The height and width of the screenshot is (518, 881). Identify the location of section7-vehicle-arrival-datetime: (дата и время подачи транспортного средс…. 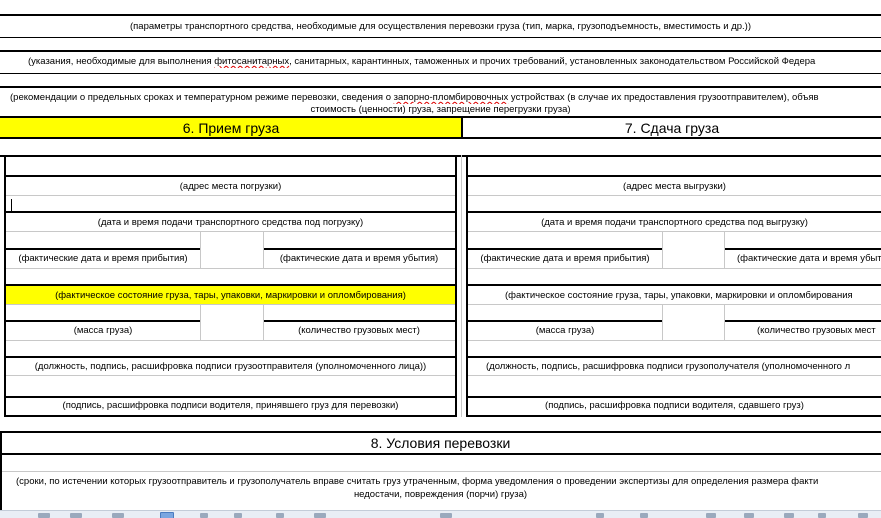
(674, 222).